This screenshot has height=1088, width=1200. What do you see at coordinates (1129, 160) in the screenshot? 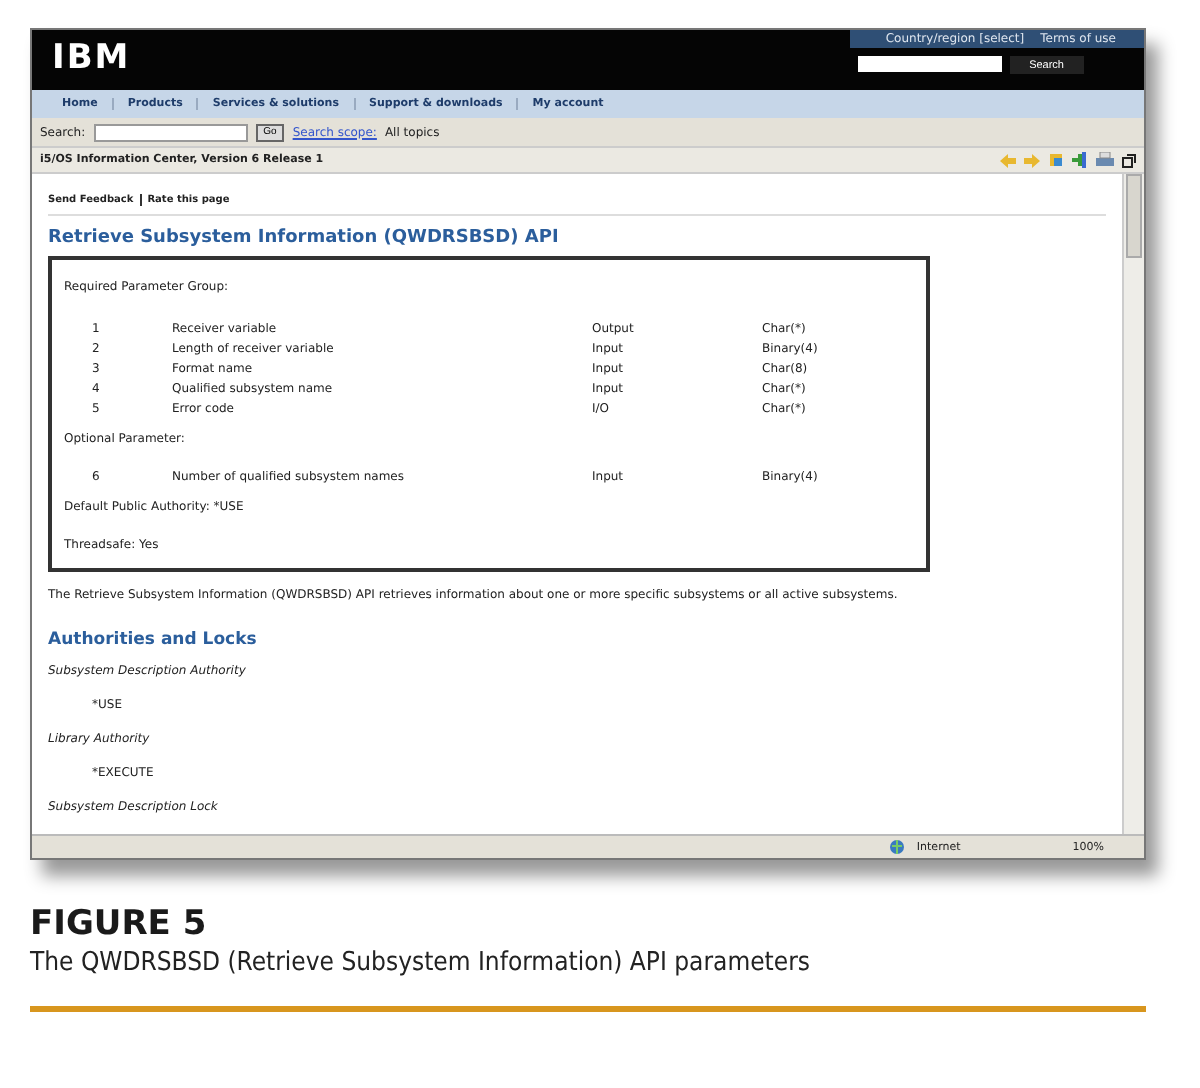
I see `restore-icon` at bounding box center [1129, 160].